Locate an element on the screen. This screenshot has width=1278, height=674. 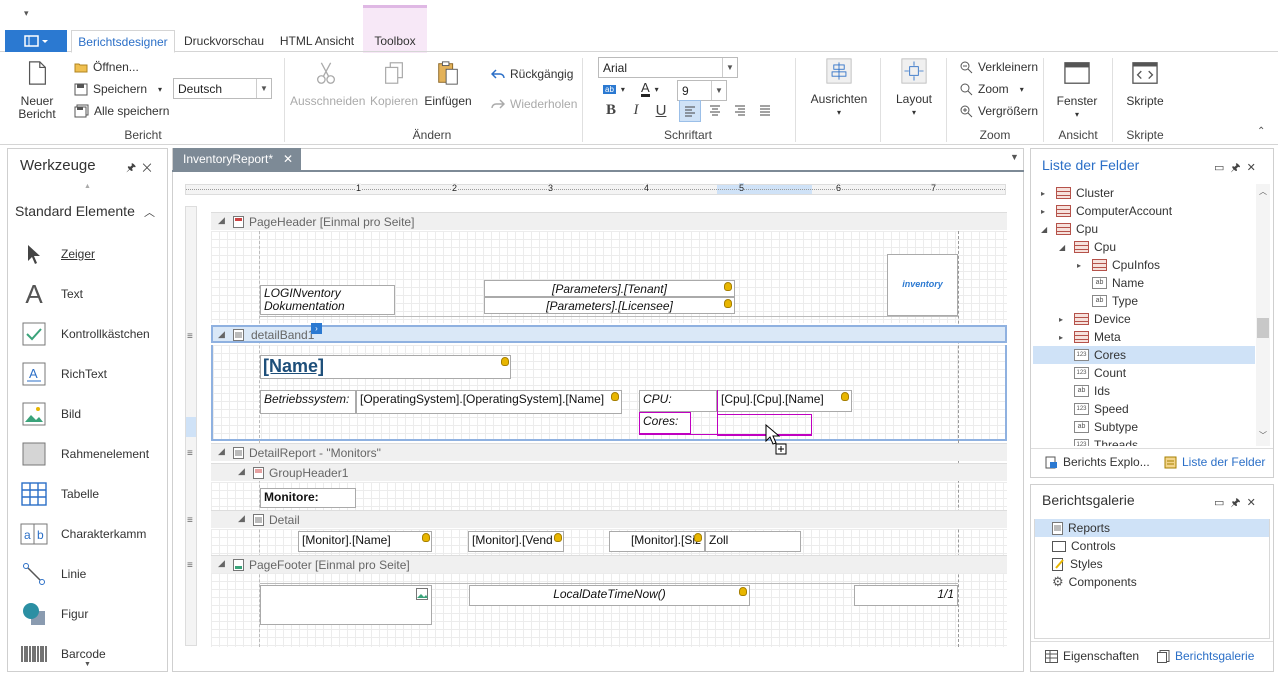
new-report-button: Neuer Bericht is located at coordinates (37, 90).